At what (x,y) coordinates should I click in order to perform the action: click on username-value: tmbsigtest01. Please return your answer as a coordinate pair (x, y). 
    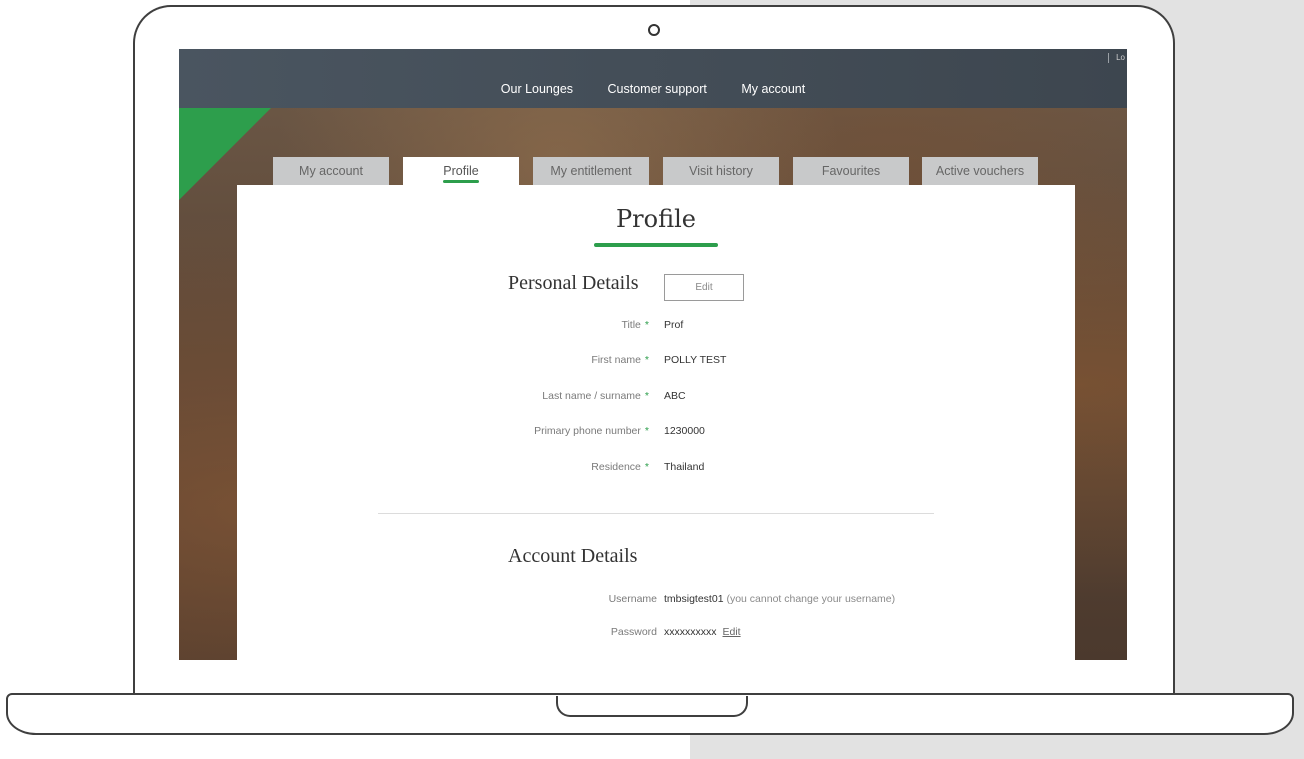
    Looking at the image, I should click on (694, 599).